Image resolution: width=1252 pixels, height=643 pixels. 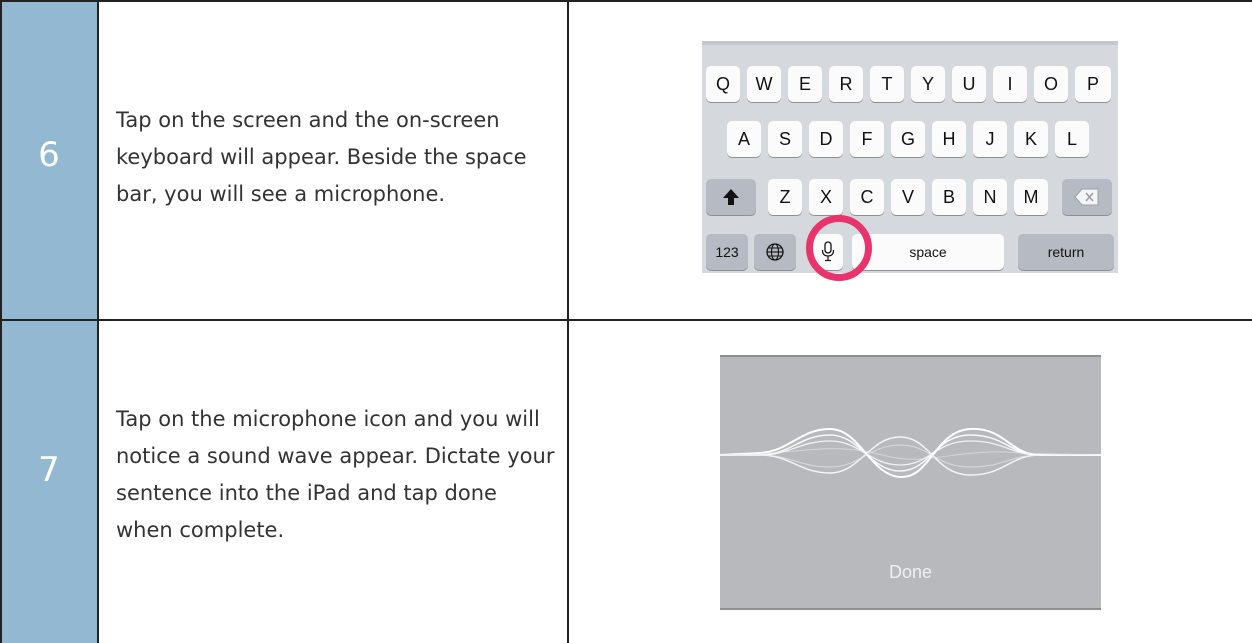 What do you see at coordinates (1072, 139) in the screenshot?
I see `key-l: L` at bounding box center [1072, 139].